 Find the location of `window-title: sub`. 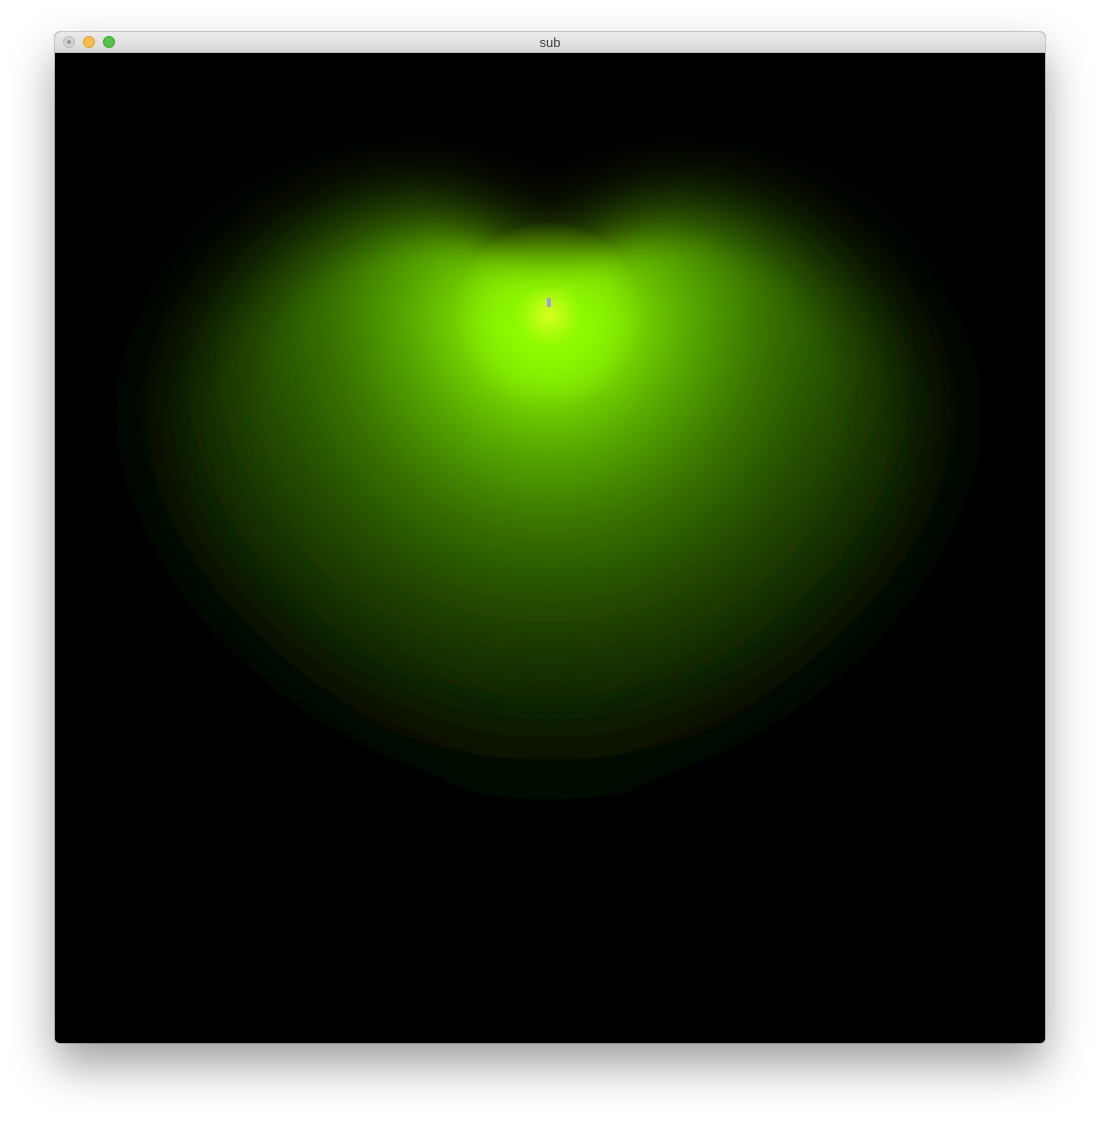

window-title: sub is located at coordinates (550, 42).